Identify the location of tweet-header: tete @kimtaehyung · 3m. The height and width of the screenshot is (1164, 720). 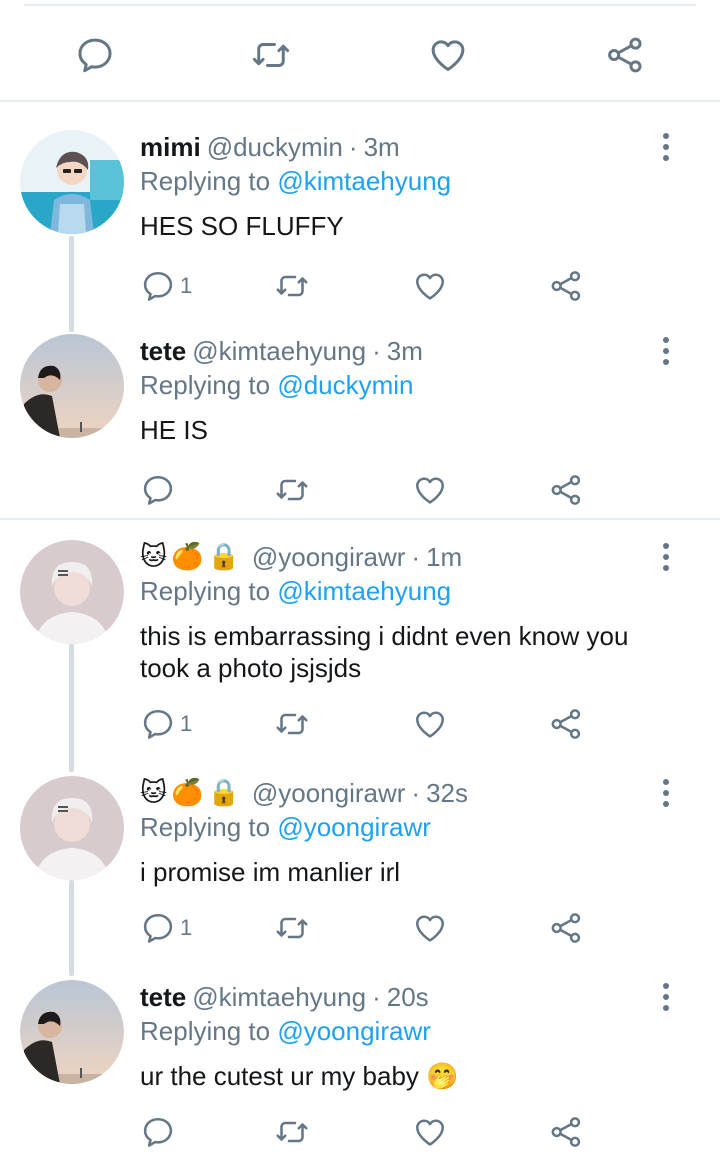
(281, 351).